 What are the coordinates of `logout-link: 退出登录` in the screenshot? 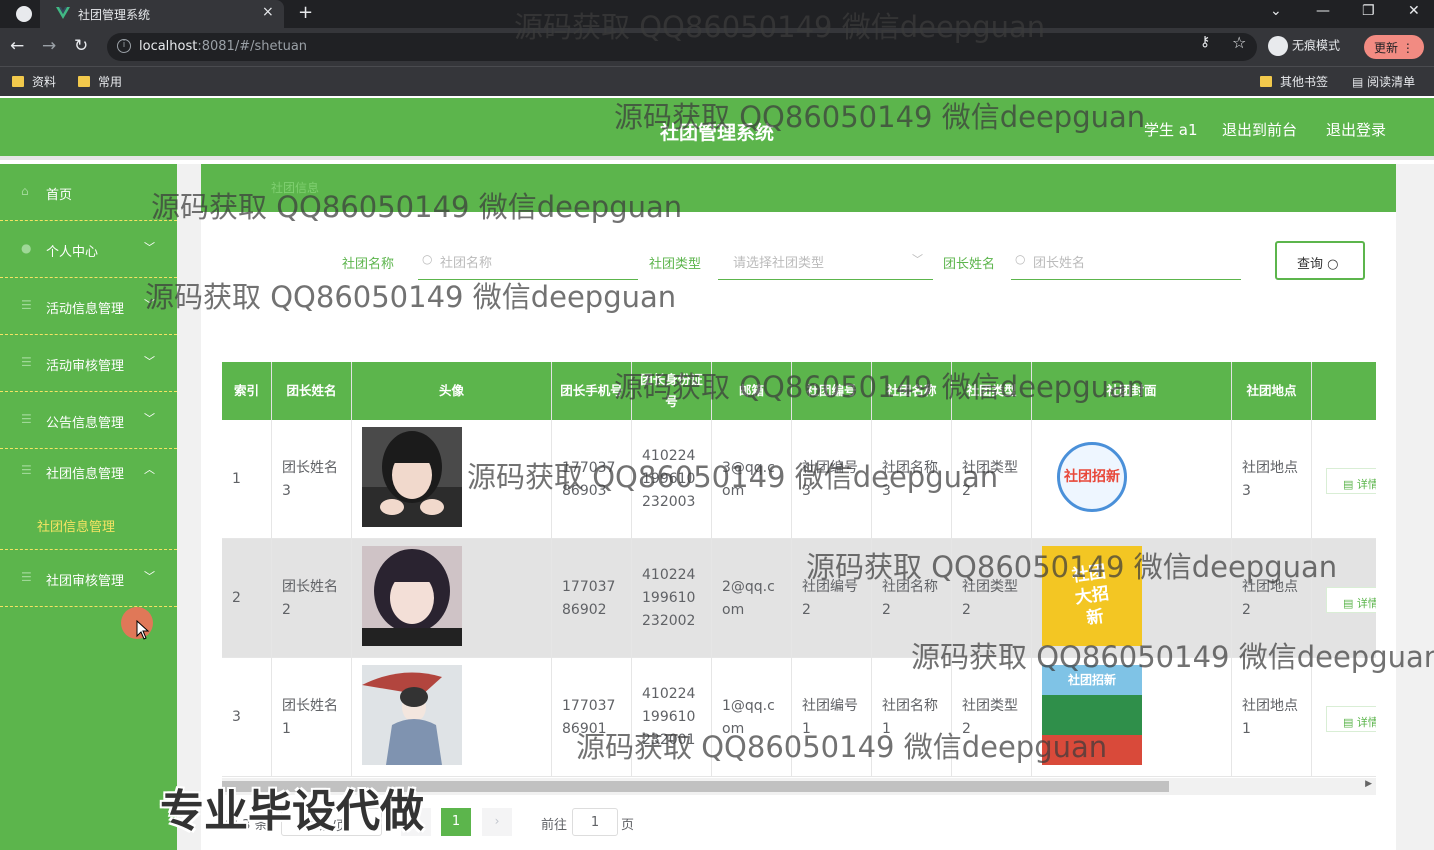 It's located at (1356, 129).